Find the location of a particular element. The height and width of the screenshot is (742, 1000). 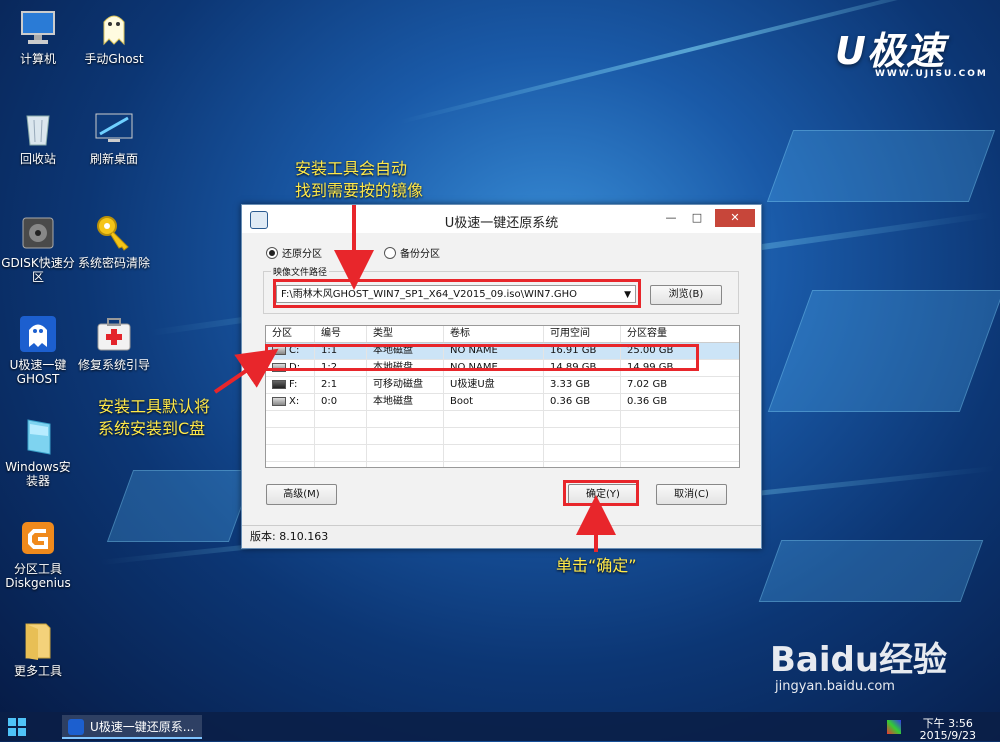

ghost-app-icon is located at coordinates (76, 727).